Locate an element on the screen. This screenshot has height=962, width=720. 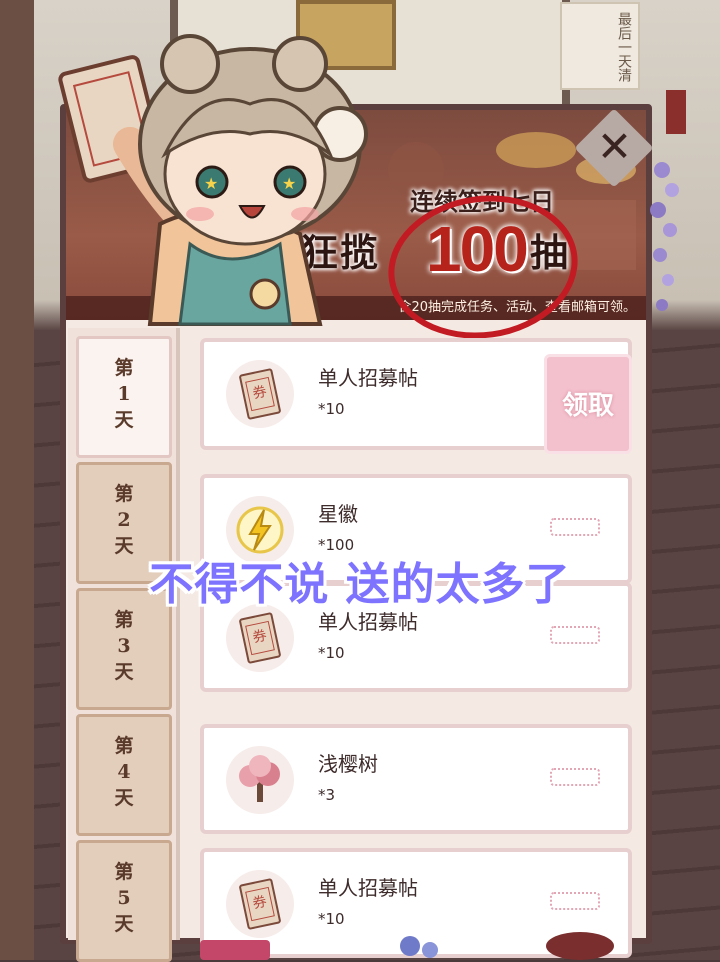
cherry-tree-icon is located at coordinates (259, 778).